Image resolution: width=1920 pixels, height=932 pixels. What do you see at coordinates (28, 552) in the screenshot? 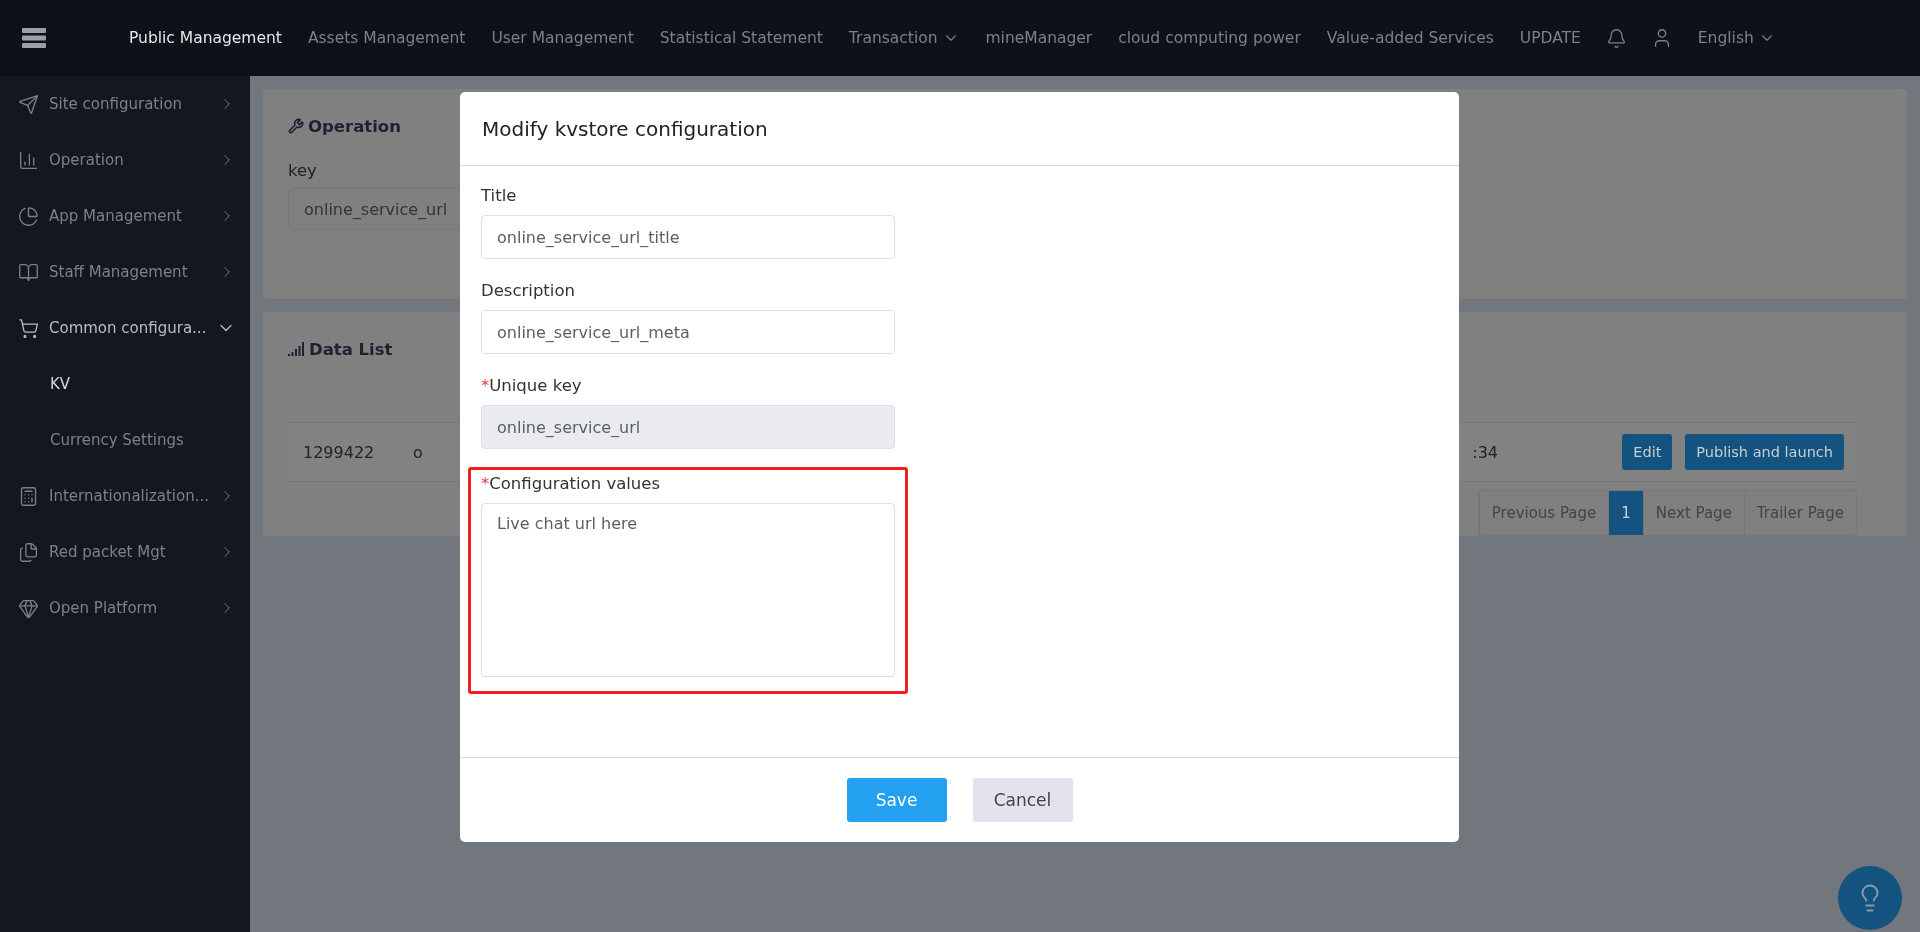
I see `files-icon` at bounding box center [28, 552].